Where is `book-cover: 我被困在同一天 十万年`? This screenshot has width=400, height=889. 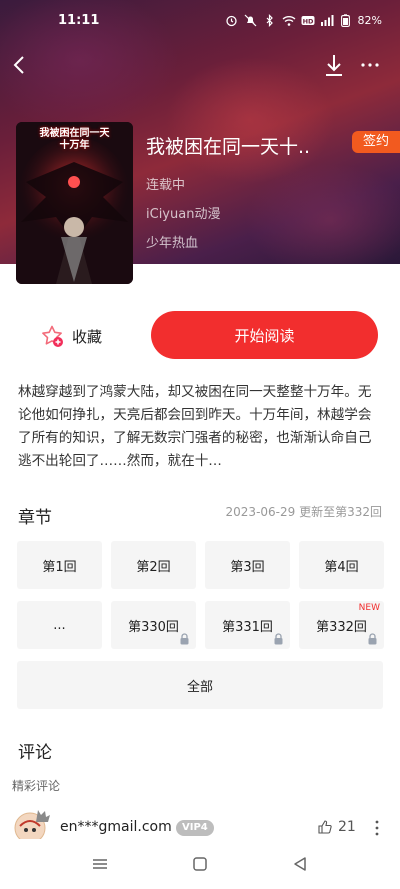
book-cover: 我被困在同一天 十万年 is located at coordinates (74, 203).